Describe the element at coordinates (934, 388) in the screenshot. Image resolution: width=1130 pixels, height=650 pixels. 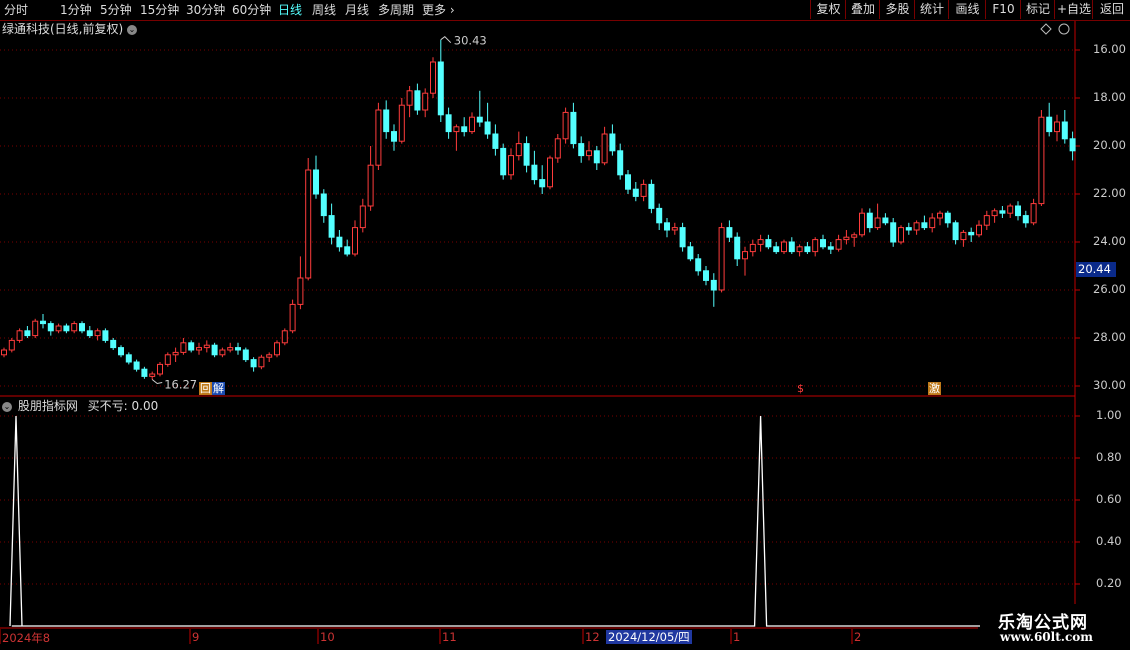
I see `ji-marker: 激` at that location.